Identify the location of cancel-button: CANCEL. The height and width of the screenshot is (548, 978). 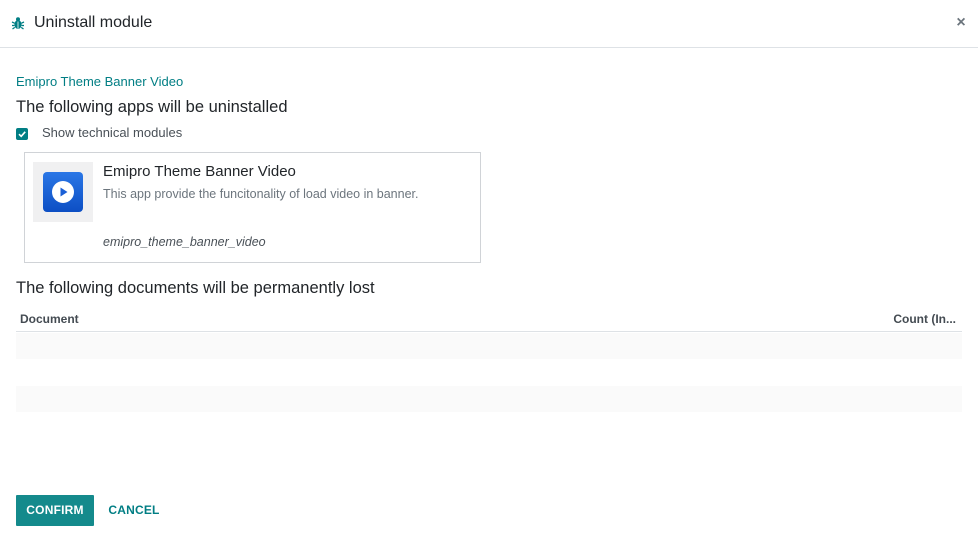
(134, 510).